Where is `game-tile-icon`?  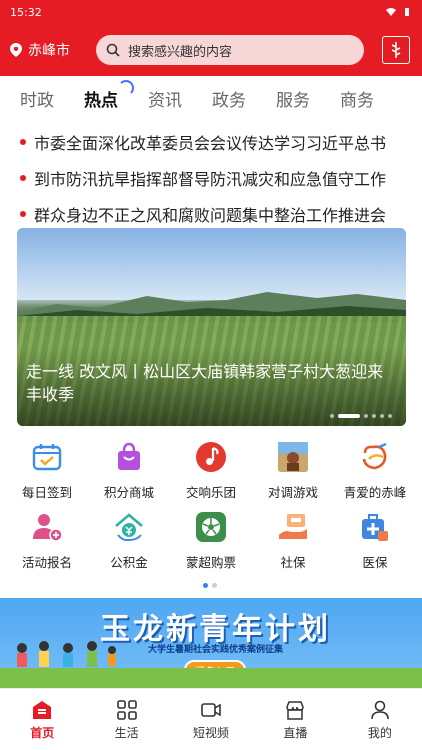
game-tile-icon is located at coordinates (293, 457).